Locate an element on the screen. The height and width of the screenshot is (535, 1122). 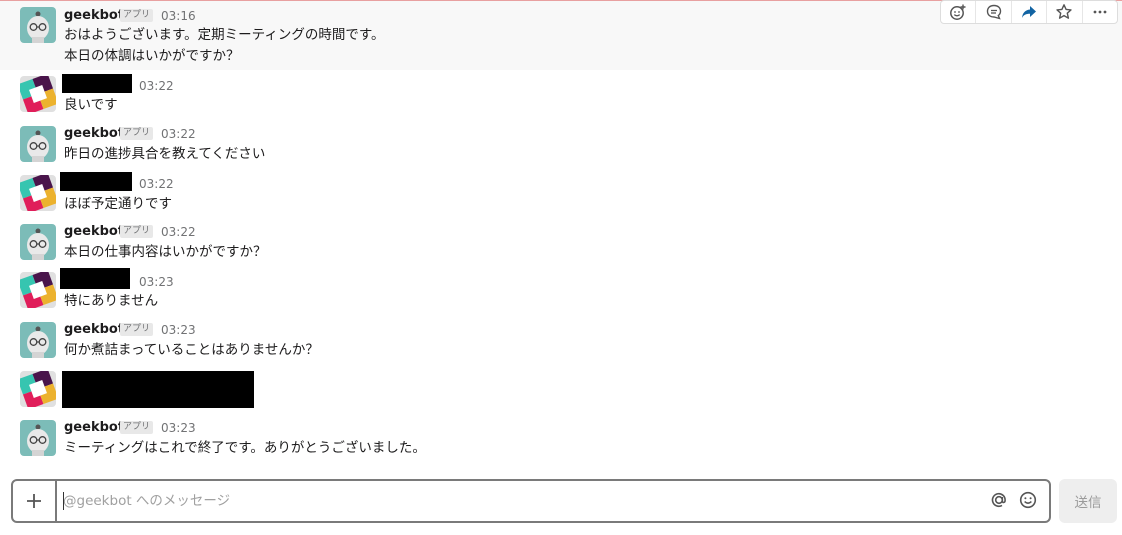
message-text: 特にありません is located at coordinates (111, 301).